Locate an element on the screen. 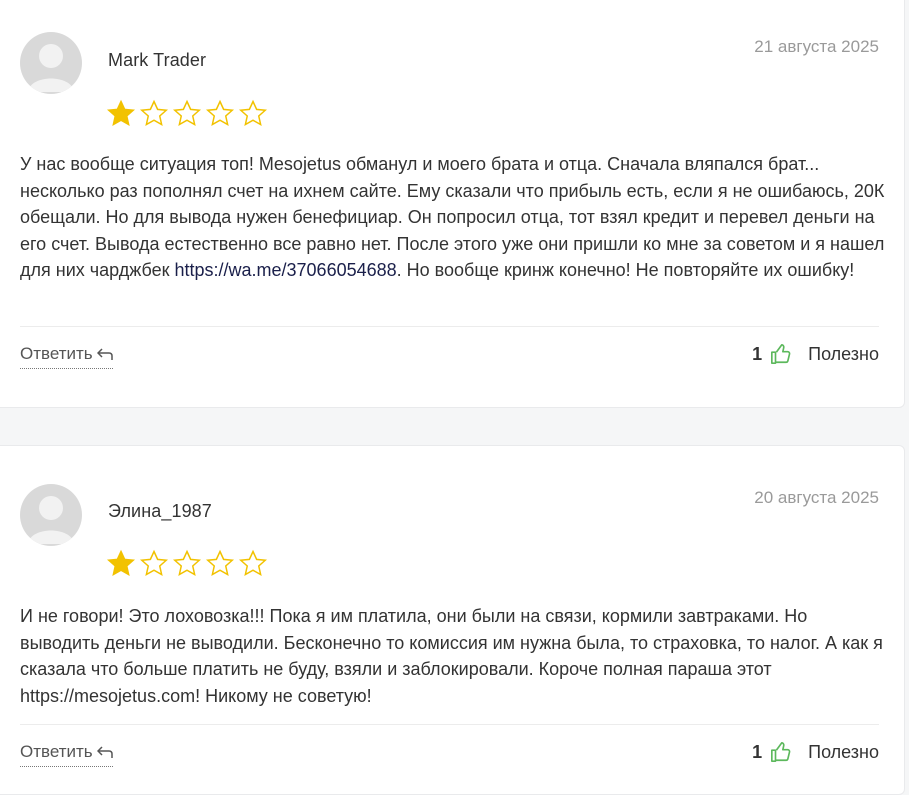  review-link: https://wa.me/37066054688 is located at coordinates (285, 270).